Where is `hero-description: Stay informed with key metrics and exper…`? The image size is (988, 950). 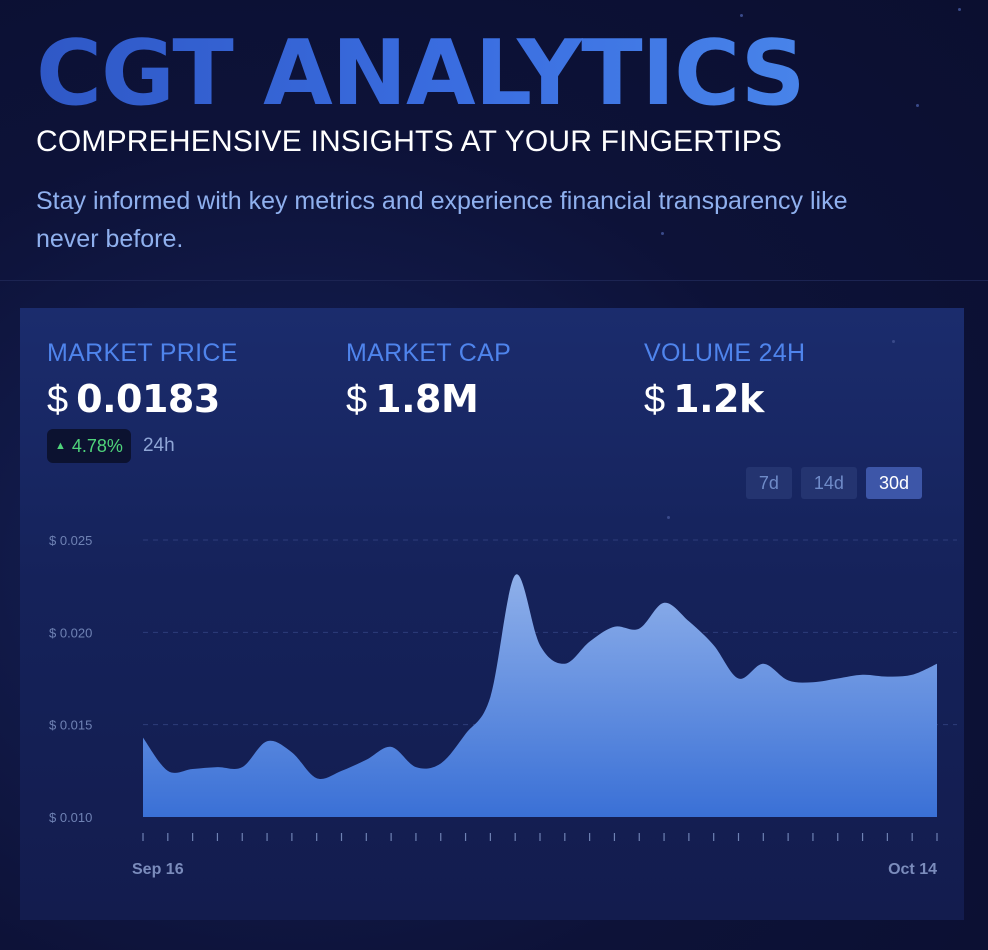
hero-description: Stay informed with key metrics and exper… is located at coordinates (442, 220).